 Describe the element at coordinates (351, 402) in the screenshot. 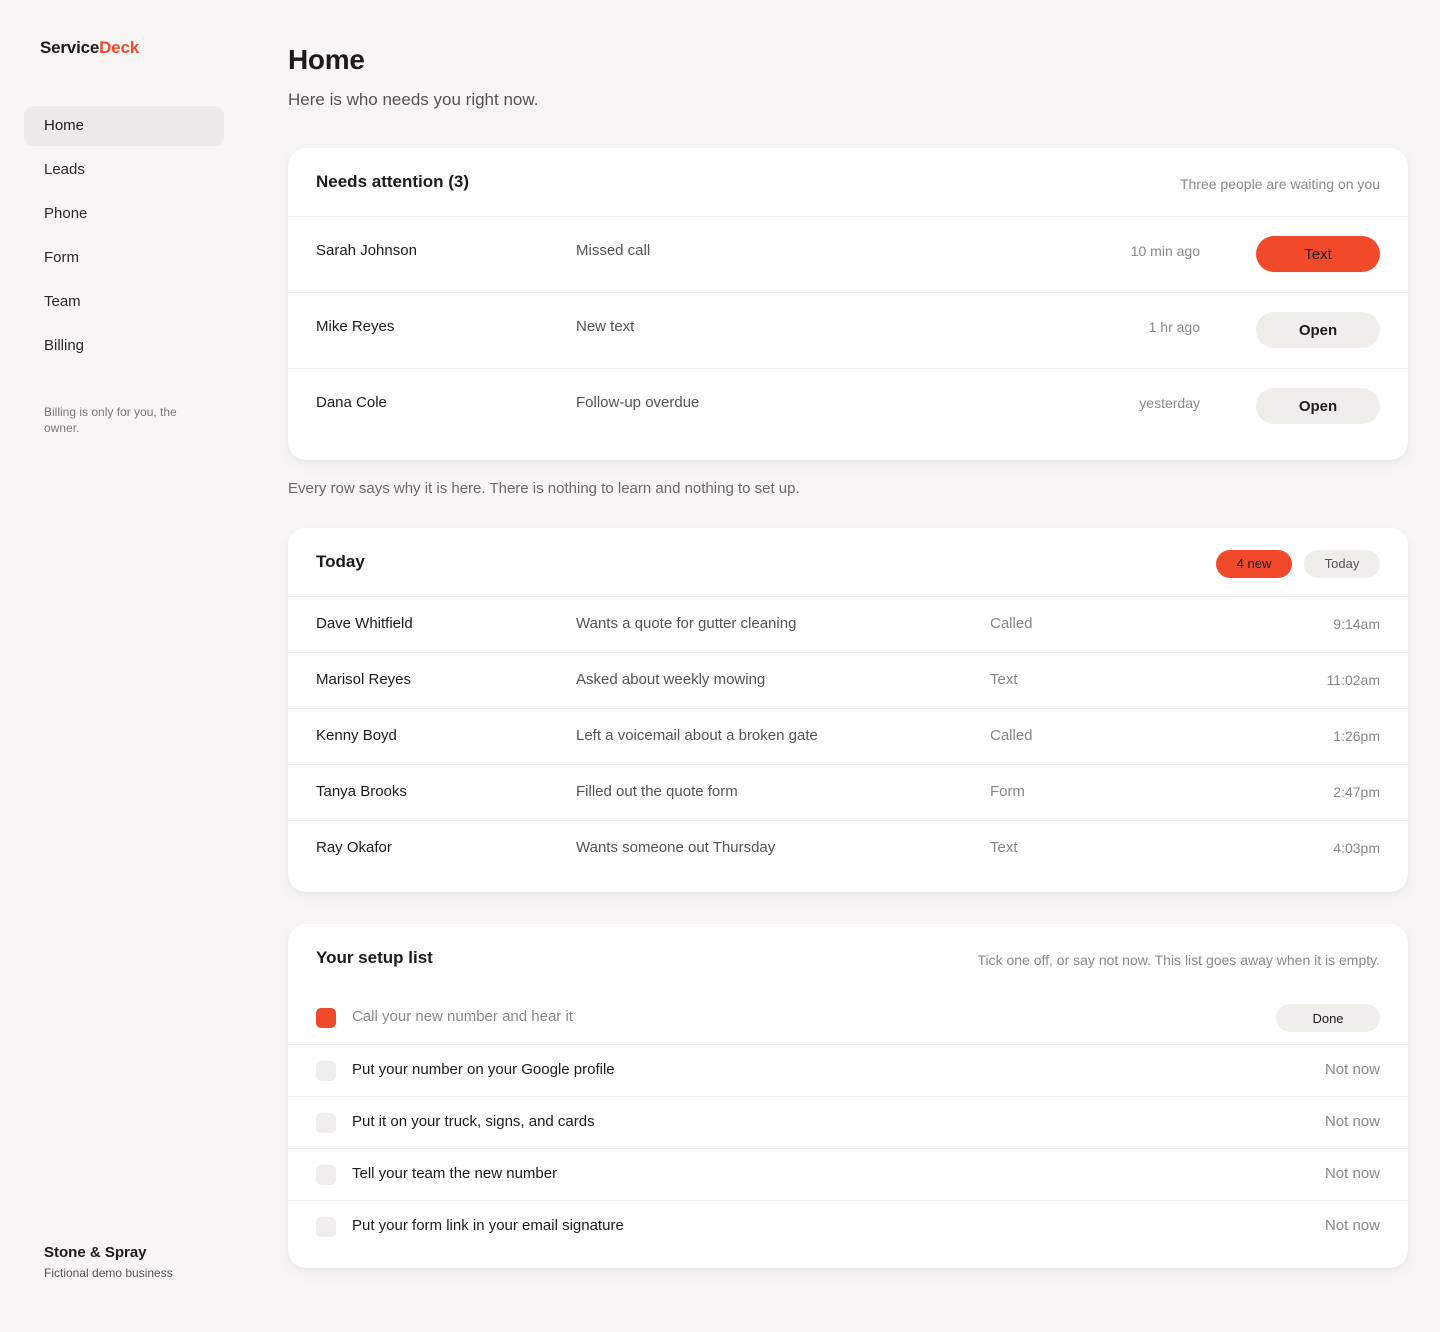

I see `attention-name: Dana Cole` at that location.